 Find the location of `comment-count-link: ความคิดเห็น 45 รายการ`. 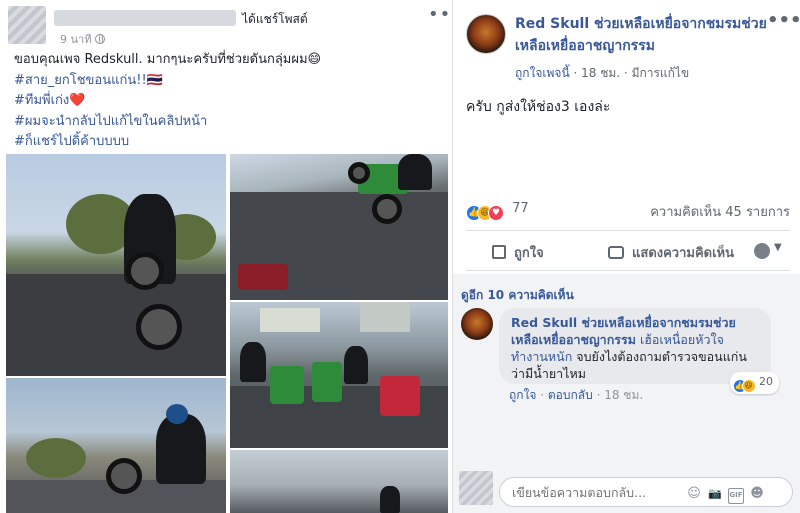

comment-count-link: ความคิดเห็น 45 รายการ is located at coordinates (720, 211).